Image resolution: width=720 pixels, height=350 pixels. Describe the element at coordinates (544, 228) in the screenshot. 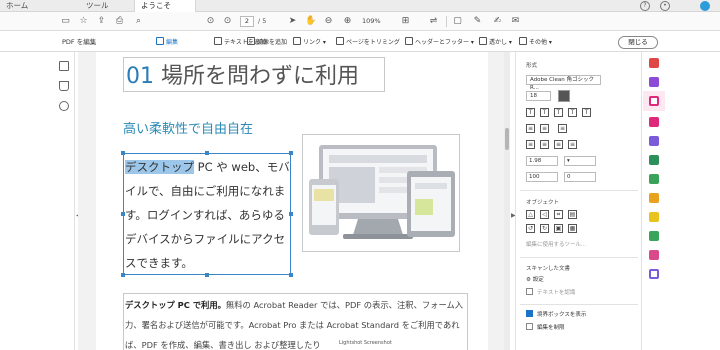

I see `rotate-right-icon: ↻` at that location.